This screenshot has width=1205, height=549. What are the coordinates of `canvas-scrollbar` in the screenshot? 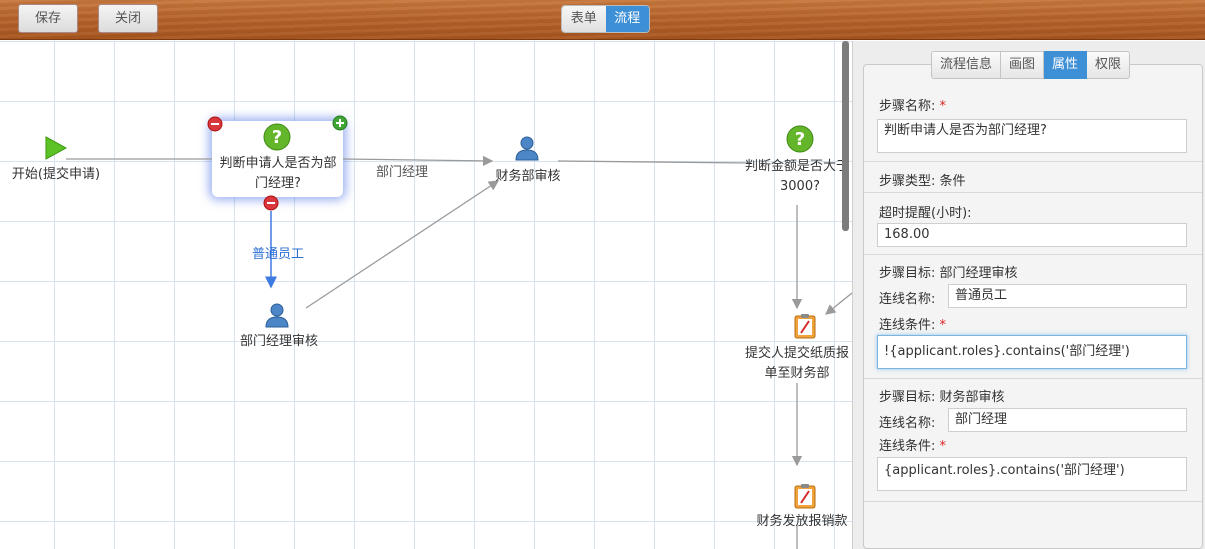 It's located at (845, 136).